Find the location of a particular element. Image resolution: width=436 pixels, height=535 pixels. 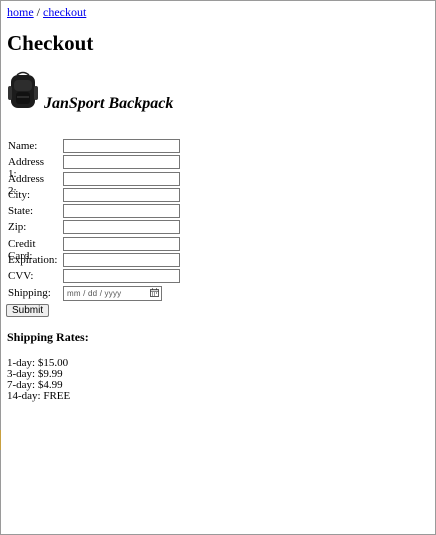

state-label: State: is located at coordinates (21, 211).